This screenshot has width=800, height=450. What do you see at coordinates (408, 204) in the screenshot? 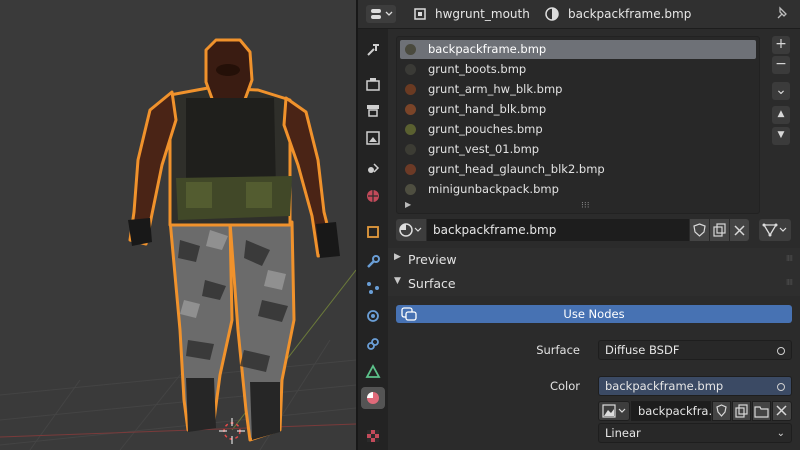
I see `list-filter-toggle-icon: ▶` at bounding box center [408, 204].